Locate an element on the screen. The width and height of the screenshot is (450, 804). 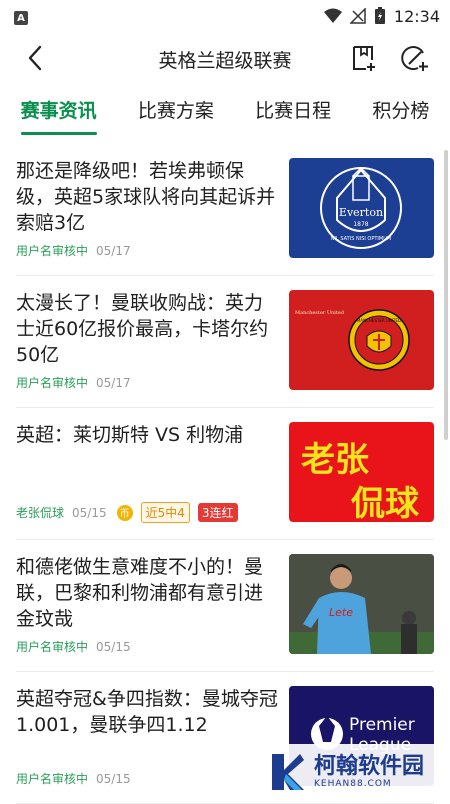
coin-icon: 币 is located at coordinates (124, 512).